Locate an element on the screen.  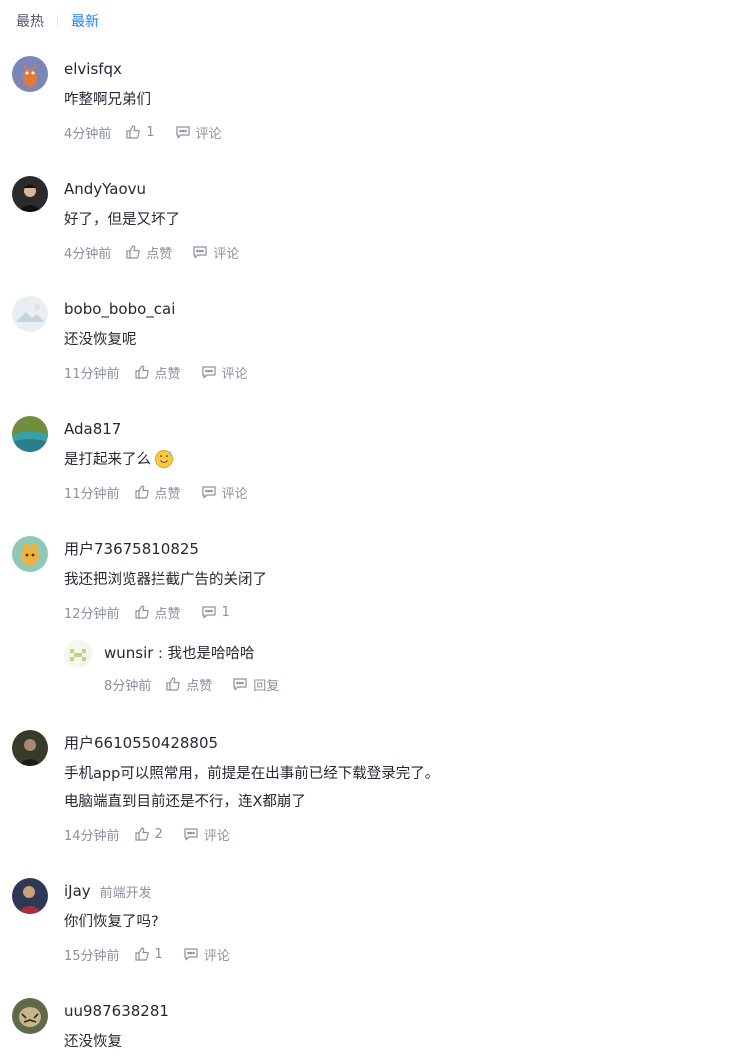
username: 用户6610550428805 is located at coordinates (141, 743).